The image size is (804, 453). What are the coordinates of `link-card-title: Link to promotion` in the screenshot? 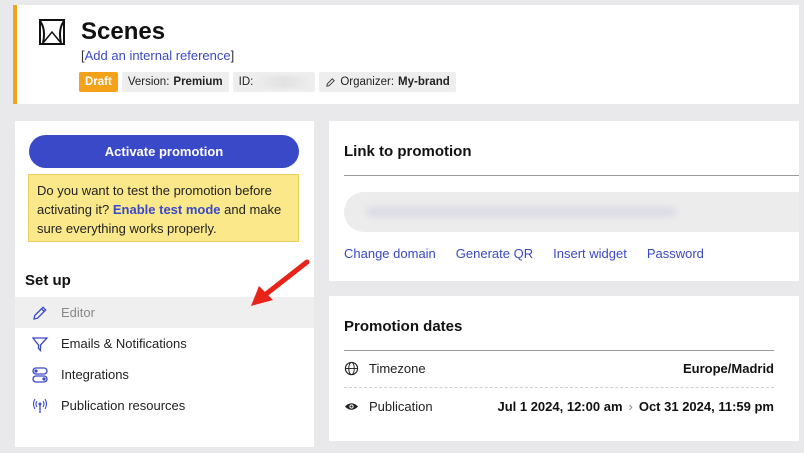 It's located at (408, 151).